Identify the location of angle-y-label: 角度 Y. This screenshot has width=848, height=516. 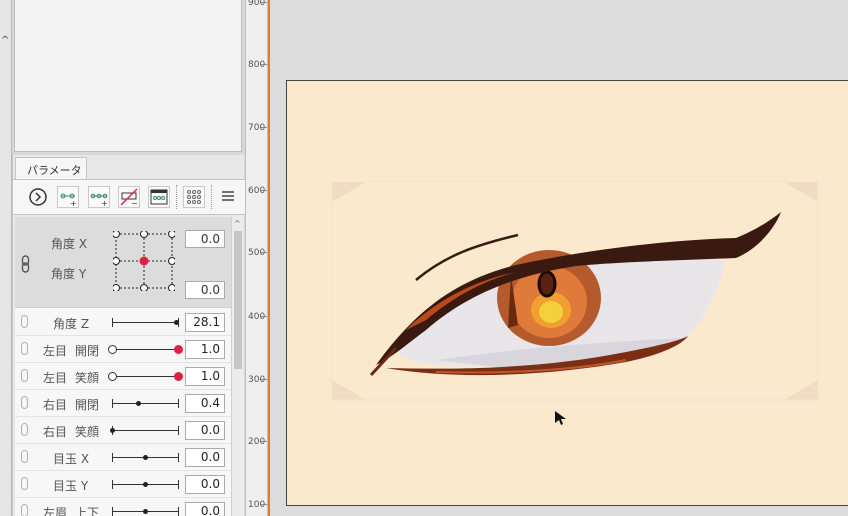
(69, 274).